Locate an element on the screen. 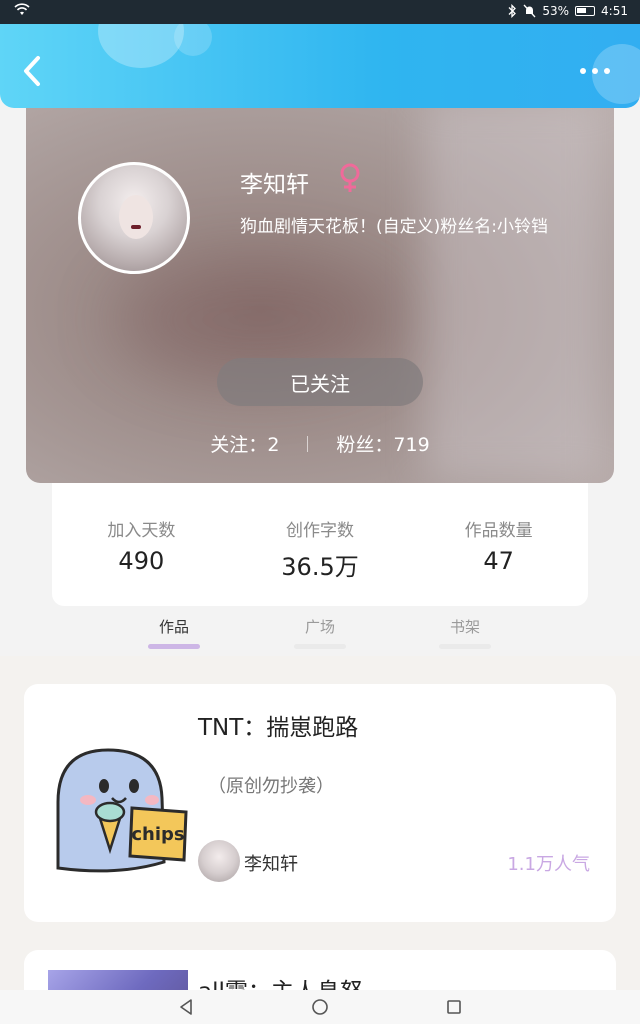  stat-works-count: 作品数量 47 is located at coordinates (498, 542).